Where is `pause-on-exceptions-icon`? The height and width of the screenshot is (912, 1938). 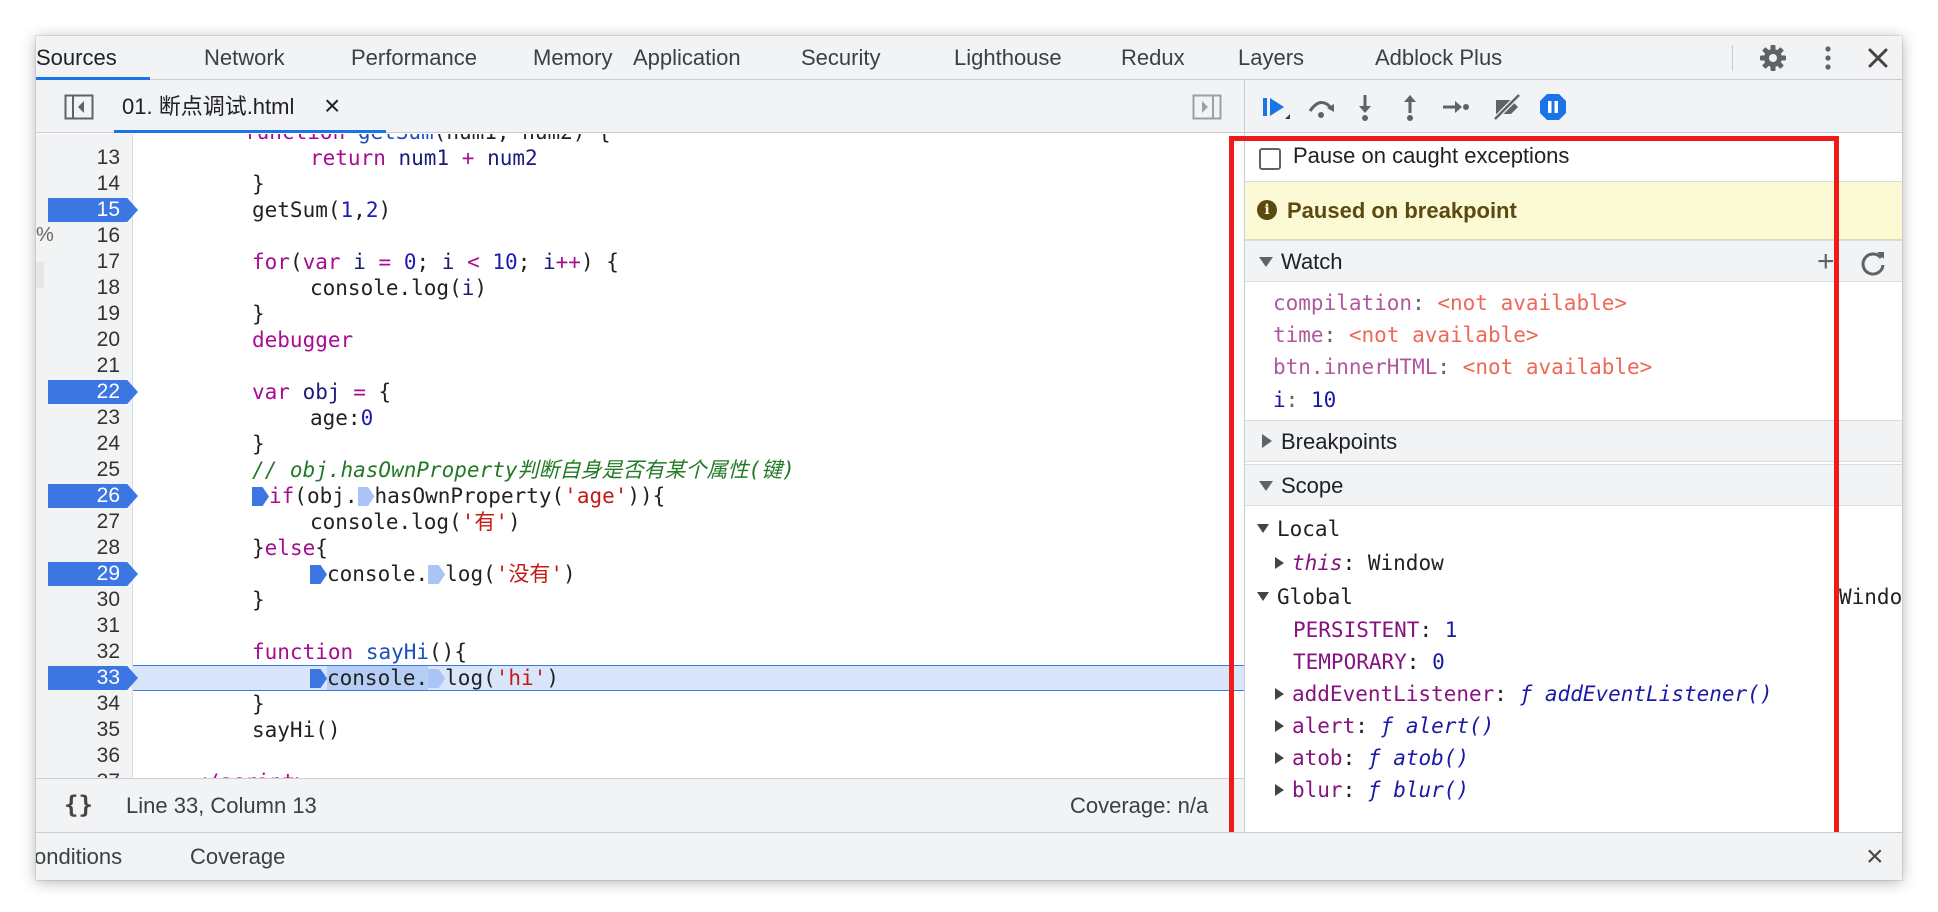
pause-on-exceptions-icon is located at coordinates (1553, 107).